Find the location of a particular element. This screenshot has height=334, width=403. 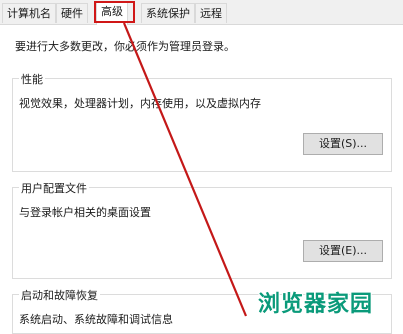

performance-title: 性能 is located at coordinates (32, 79).